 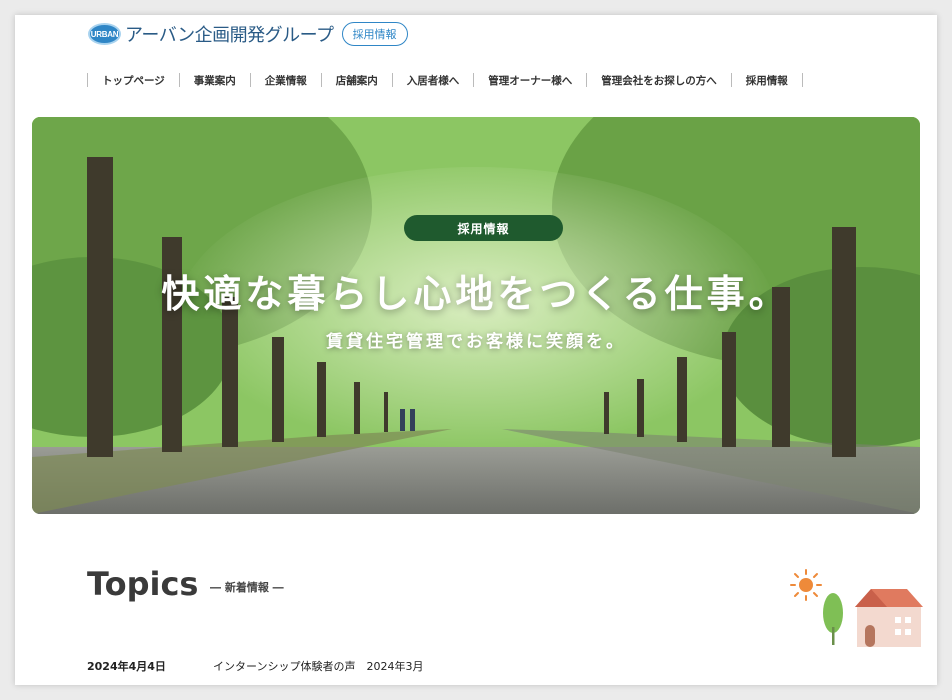 What do you see at coordinates (833, 619) in the screenshot?
I see `tree-icon` at bounding box center [833, 619].